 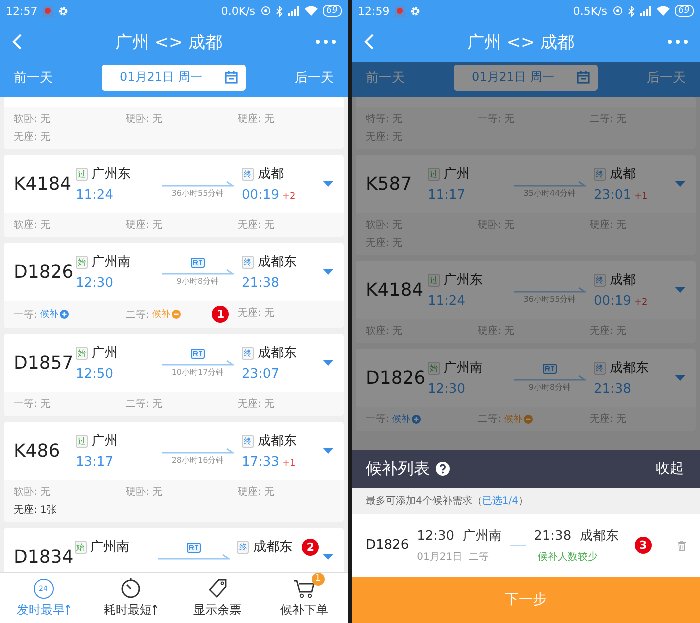 What do you see at coordinates (198, 193) in the screenshot?
I see `travel-duration: 36小时55分钟` at bounding box center [198, 193].